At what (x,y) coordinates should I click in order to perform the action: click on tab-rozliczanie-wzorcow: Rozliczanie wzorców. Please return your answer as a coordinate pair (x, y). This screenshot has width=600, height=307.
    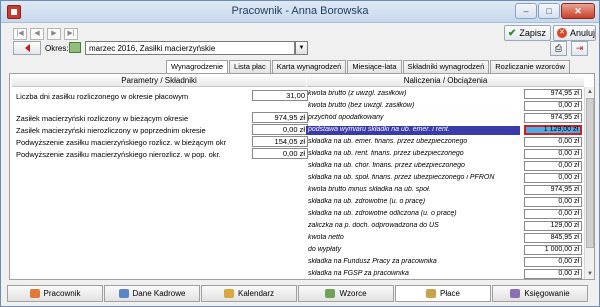
    Looking at the image, I should click on (530, 66).